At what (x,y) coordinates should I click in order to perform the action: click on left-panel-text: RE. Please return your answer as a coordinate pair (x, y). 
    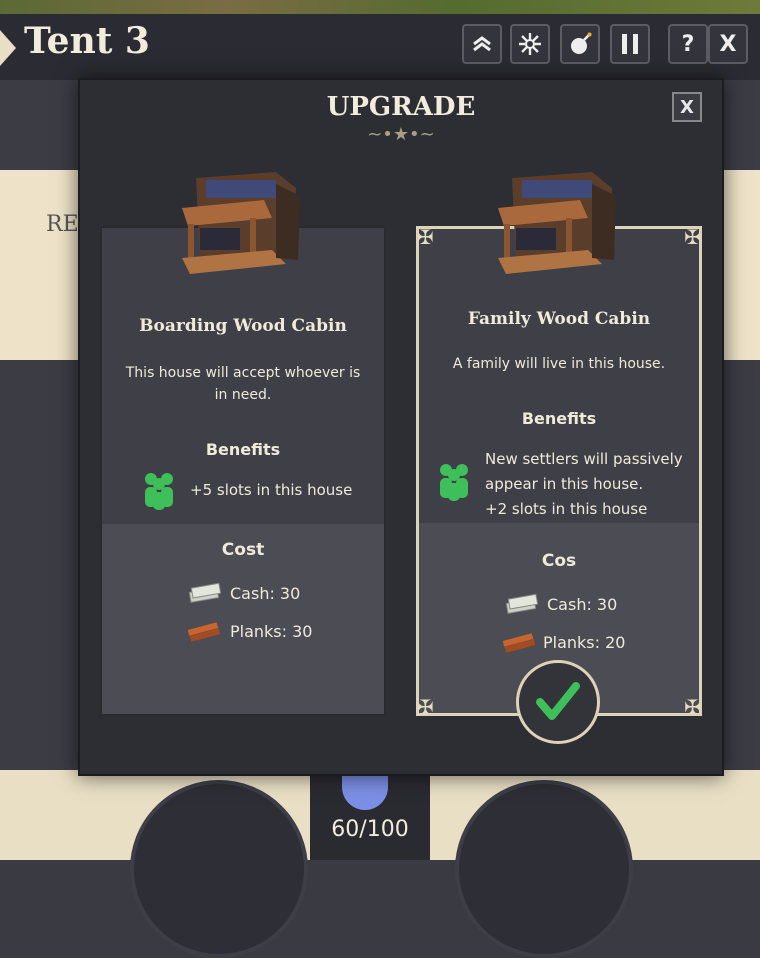
    Looking at the image, I should click on (62, 224).